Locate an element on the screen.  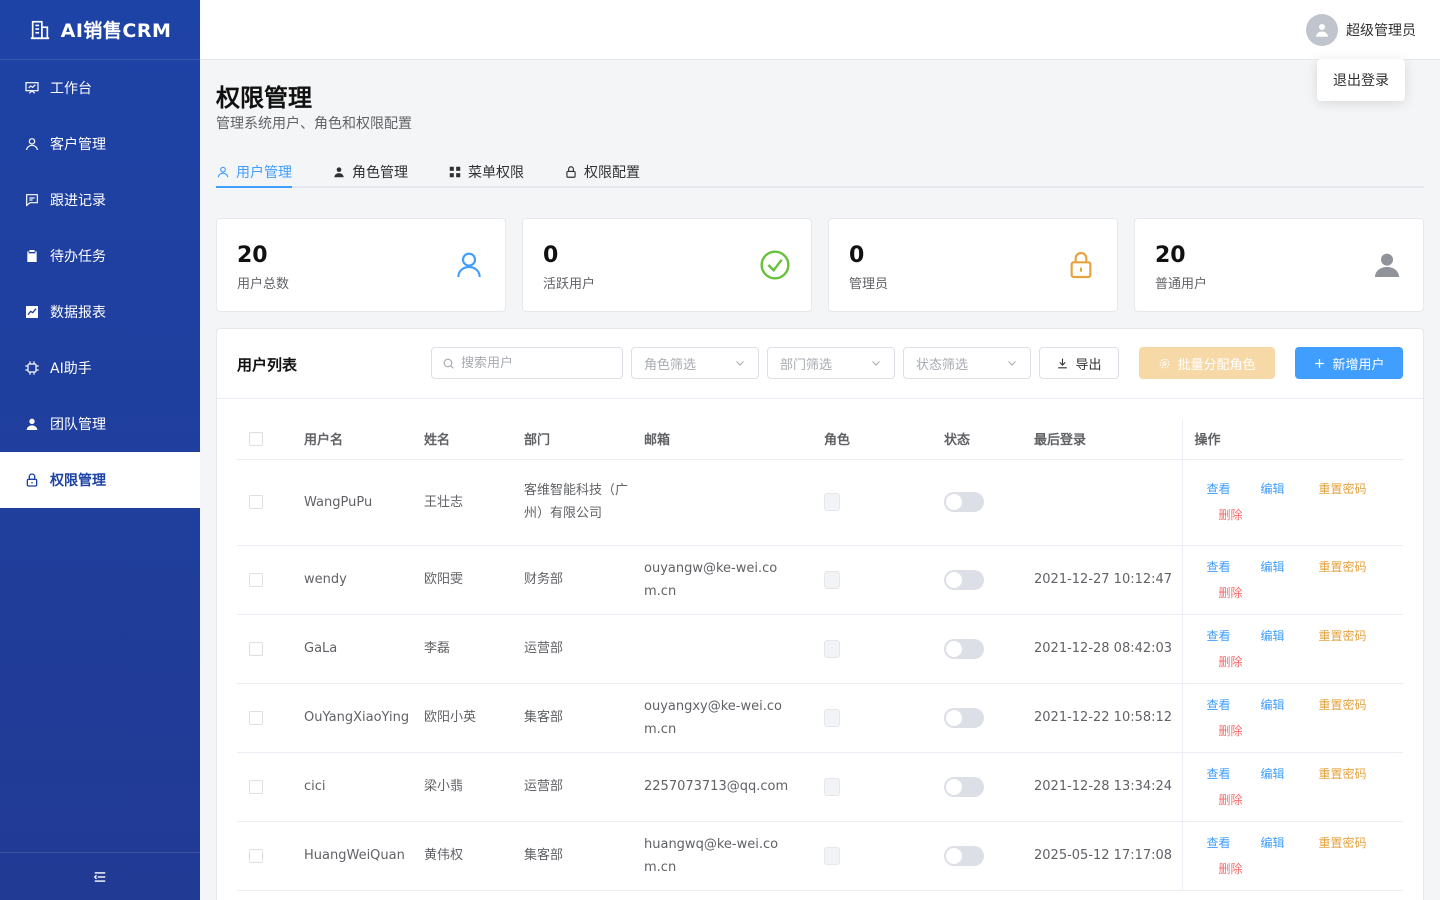
sidebar-collapse-button is located at coordinates (100, 876).